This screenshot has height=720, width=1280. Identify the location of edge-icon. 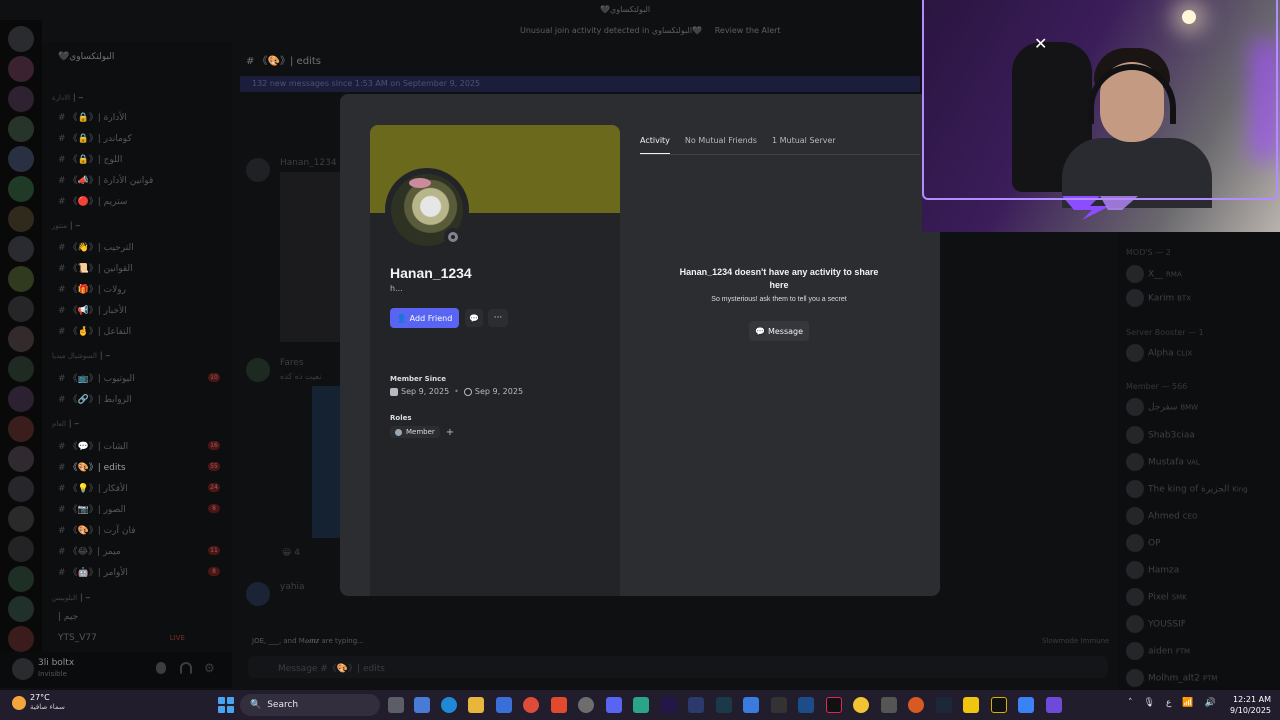
(449, 705).